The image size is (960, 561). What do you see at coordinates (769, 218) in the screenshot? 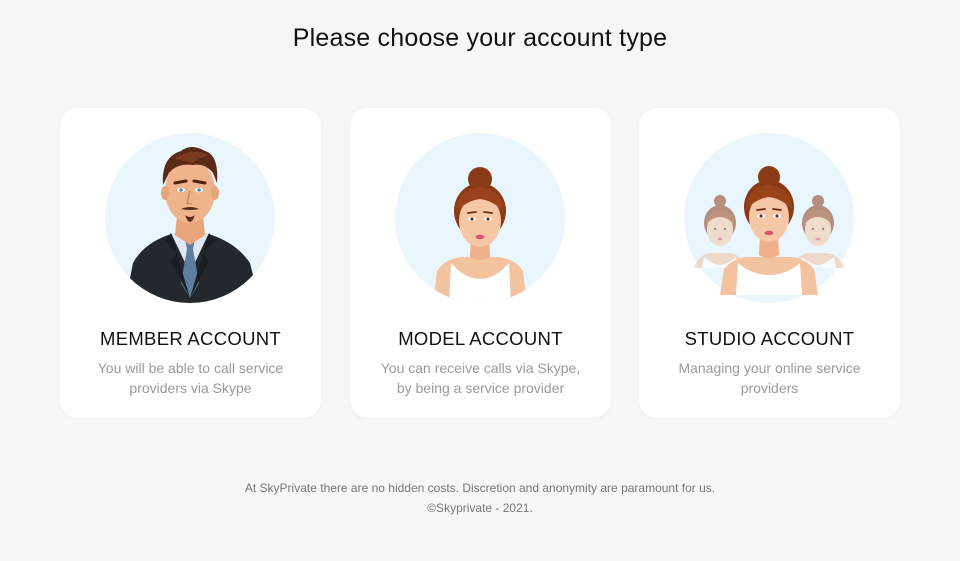
I see `group-avatar-icon` at bounding box center [769, 218].